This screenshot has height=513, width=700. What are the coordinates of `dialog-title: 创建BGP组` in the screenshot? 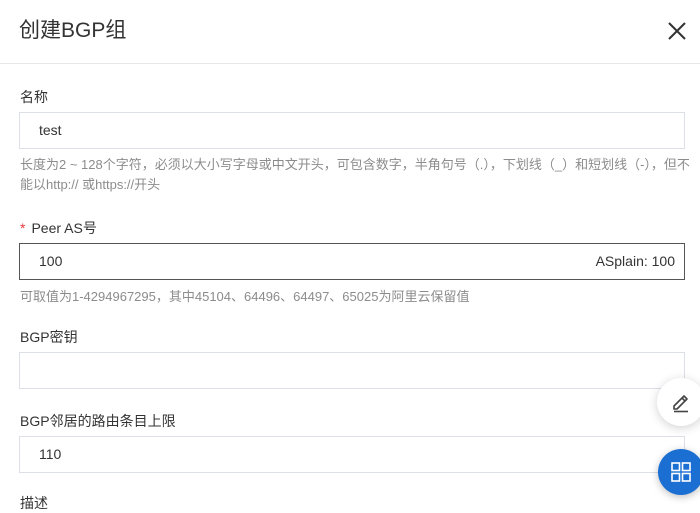 It's located at (73, 30).